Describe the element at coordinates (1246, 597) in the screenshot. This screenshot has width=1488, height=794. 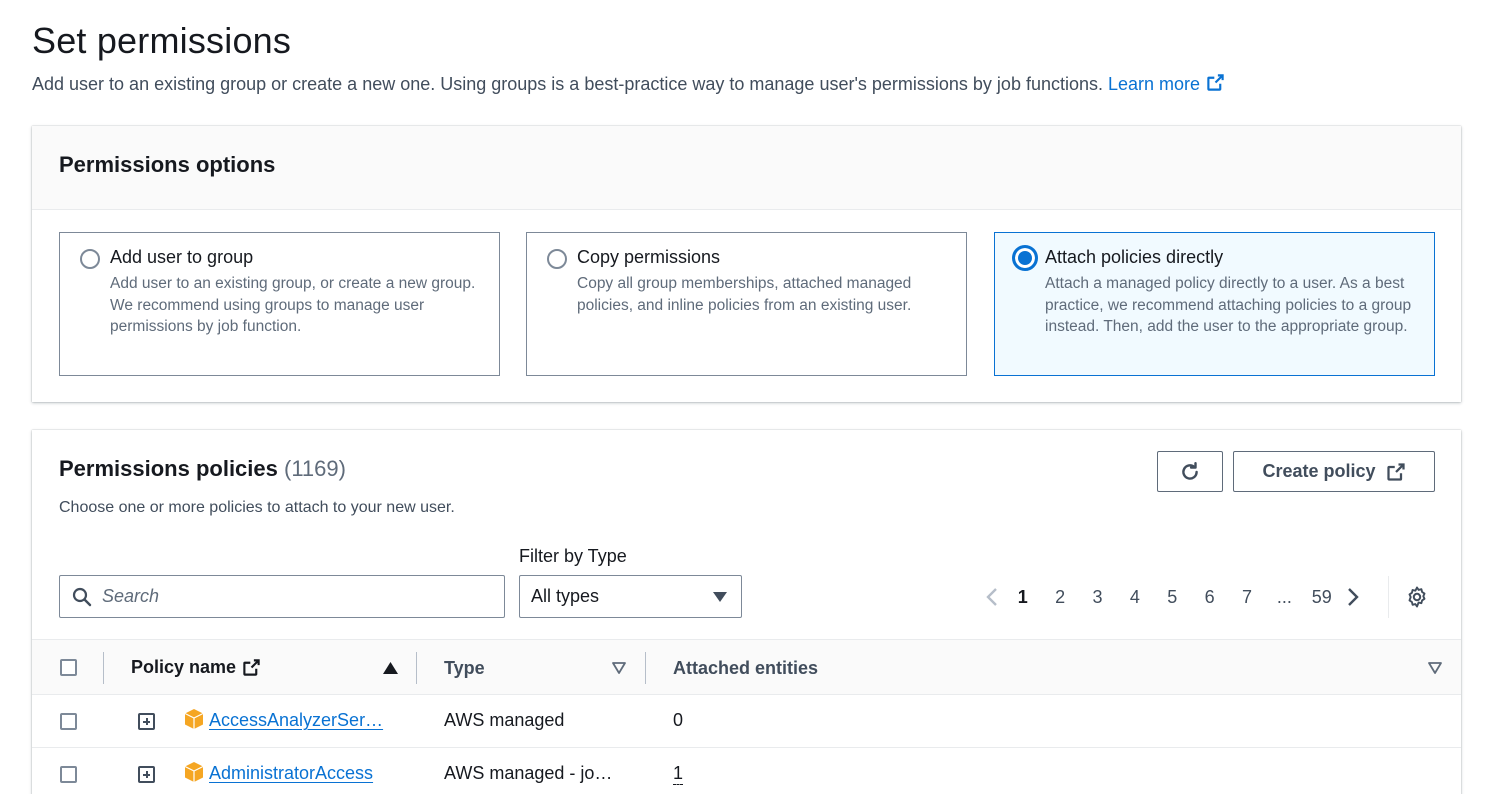
I see `page-7-button: 7` at that location.